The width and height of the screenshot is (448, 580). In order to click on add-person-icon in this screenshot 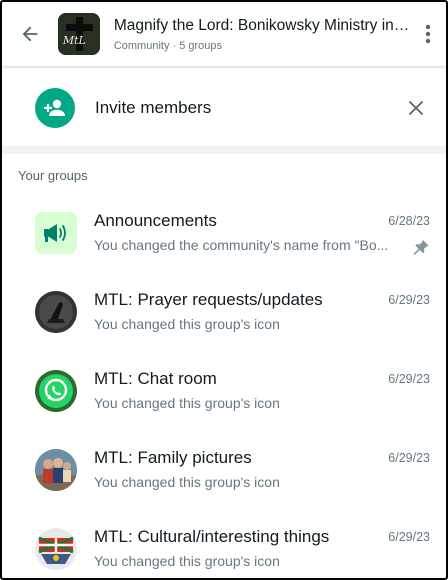, I will do `click(55, 108)`.